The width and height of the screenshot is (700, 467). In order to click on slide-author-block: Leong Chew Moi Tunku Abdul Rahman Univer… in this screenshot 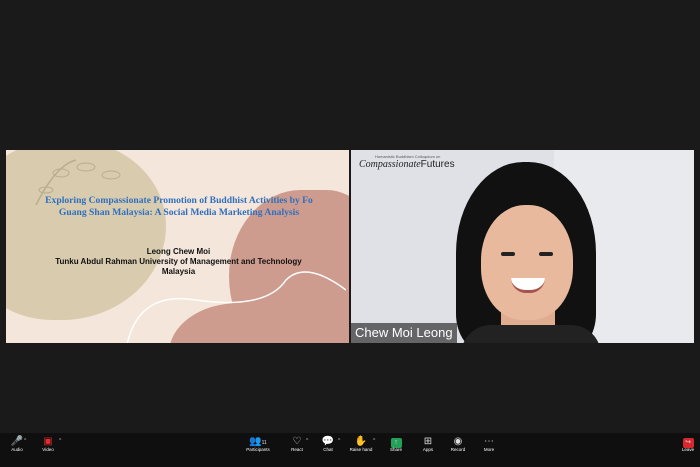, I will do `click(178, 262)`.